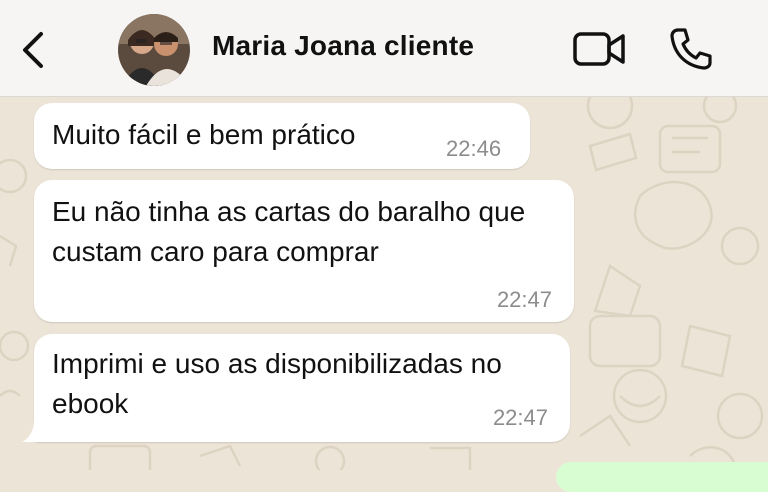  I want to click on message-text: Muito fácil e bem prático, so click(204, 134).